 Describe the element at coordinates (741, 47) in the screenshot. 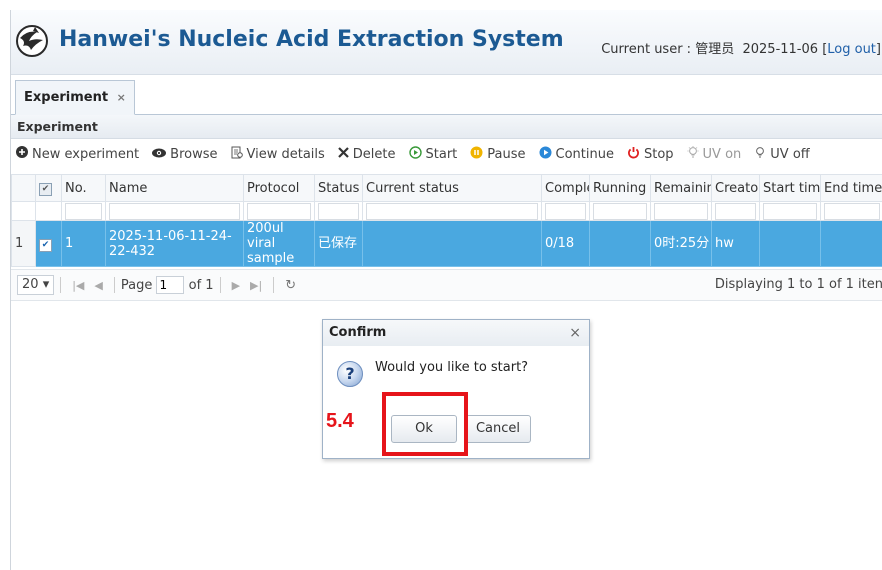

I see `user-info: Current user : 管理员 2025-11-06 [Log out]` at that location.